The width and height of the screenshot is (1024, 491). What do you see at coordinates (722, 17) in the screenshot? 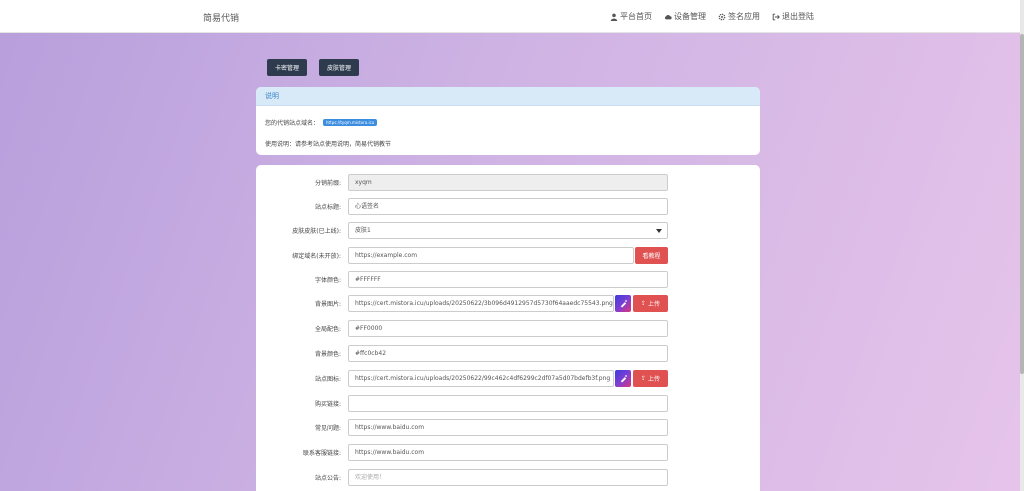
I see `gear-icon` at bounding box center [722, 17].